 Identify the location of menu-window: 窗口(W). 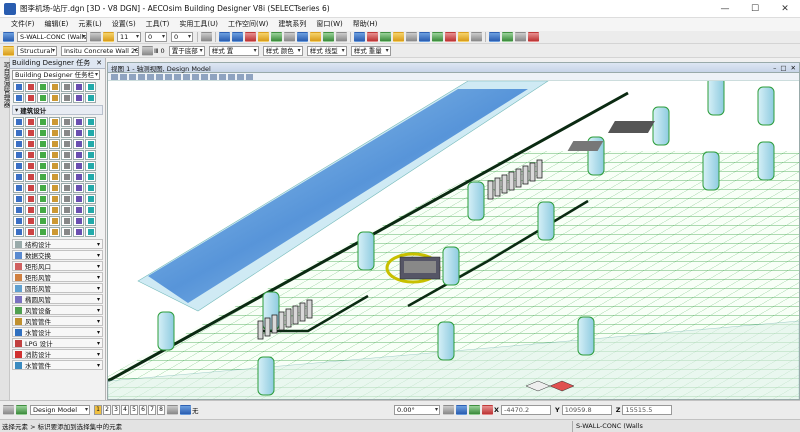
(329, 24).